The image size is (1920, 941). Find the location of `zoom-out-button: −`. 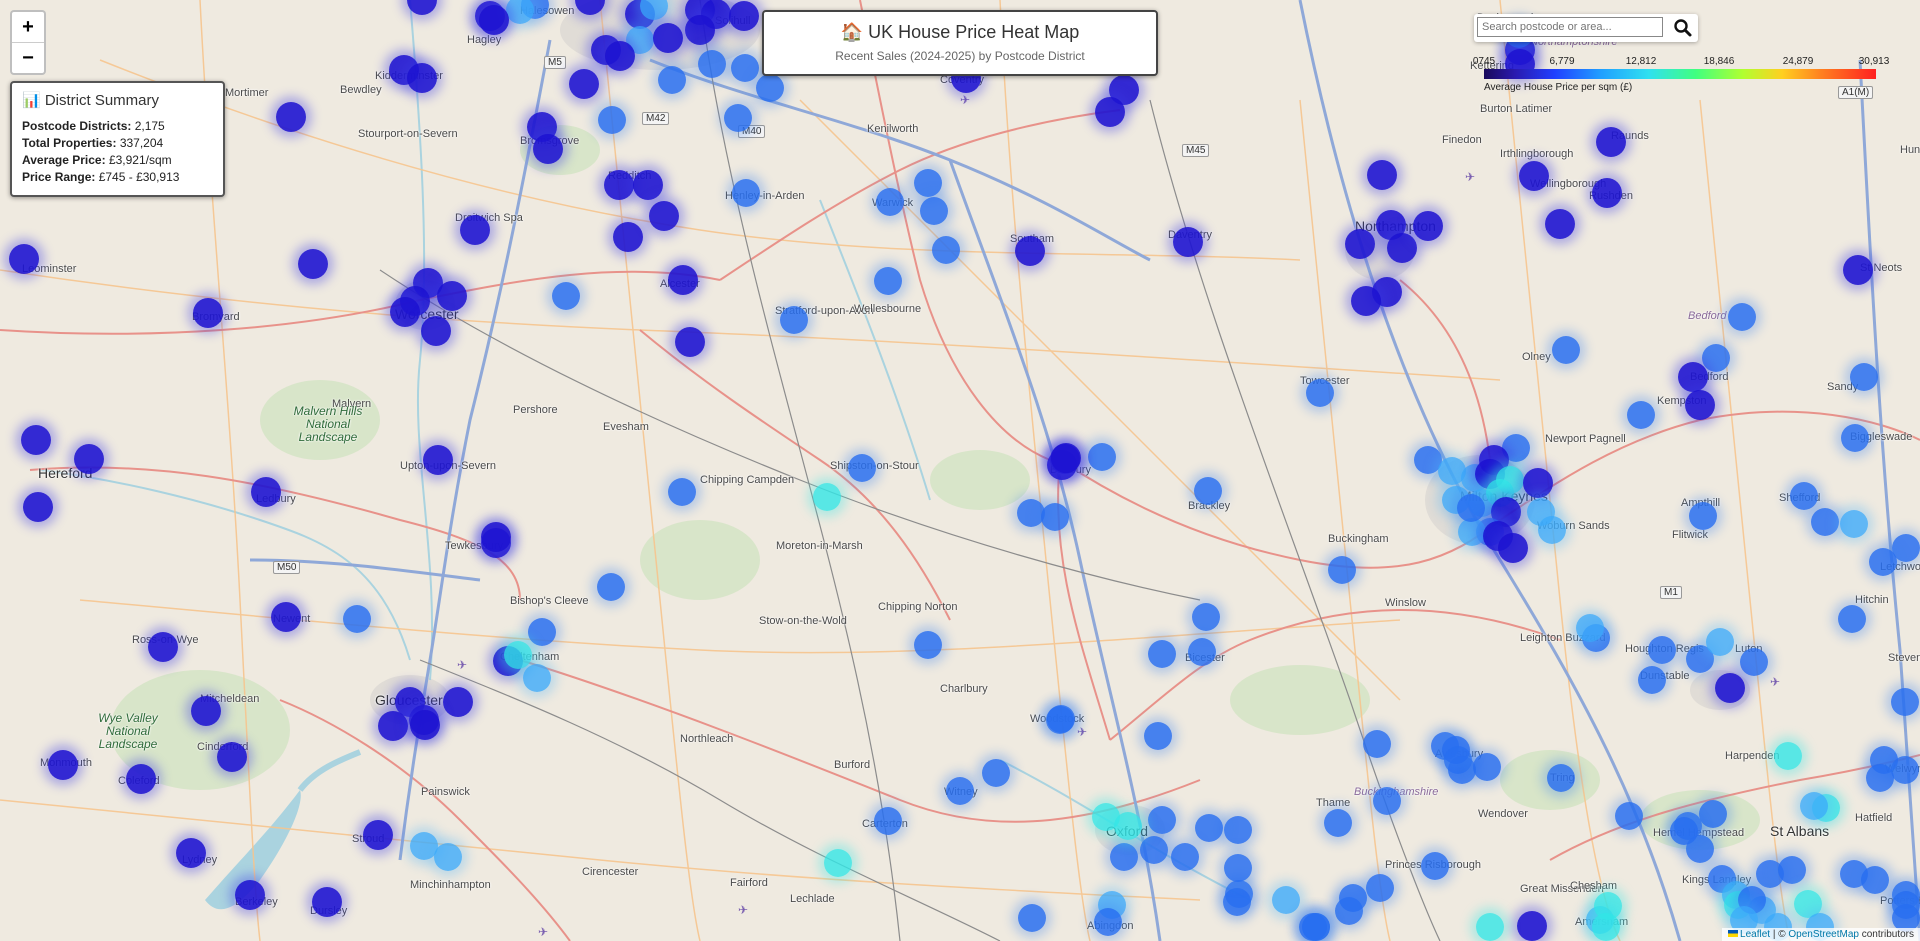

zoom-out-button: − is located at coordinates (28, 57).